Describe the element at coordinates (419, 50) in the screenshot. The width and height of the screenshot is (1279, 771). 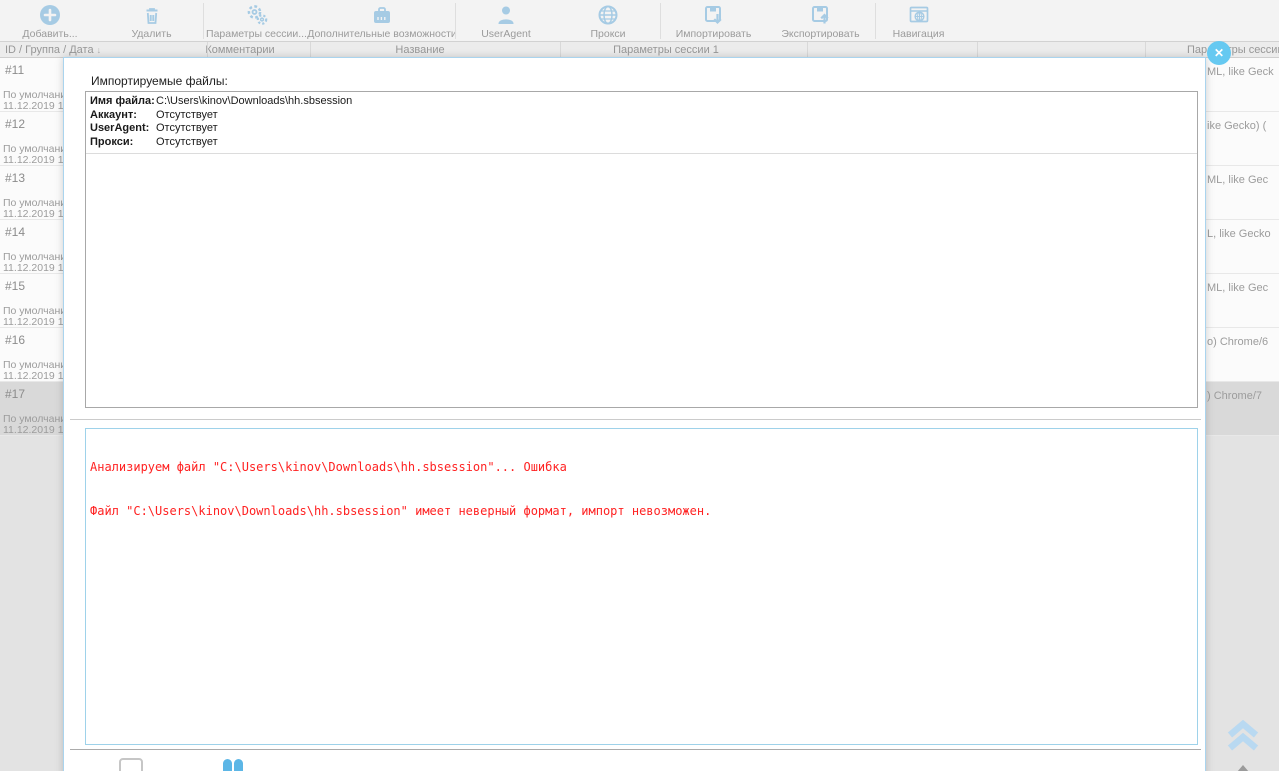
I see `column-header-name: Название` at that location.